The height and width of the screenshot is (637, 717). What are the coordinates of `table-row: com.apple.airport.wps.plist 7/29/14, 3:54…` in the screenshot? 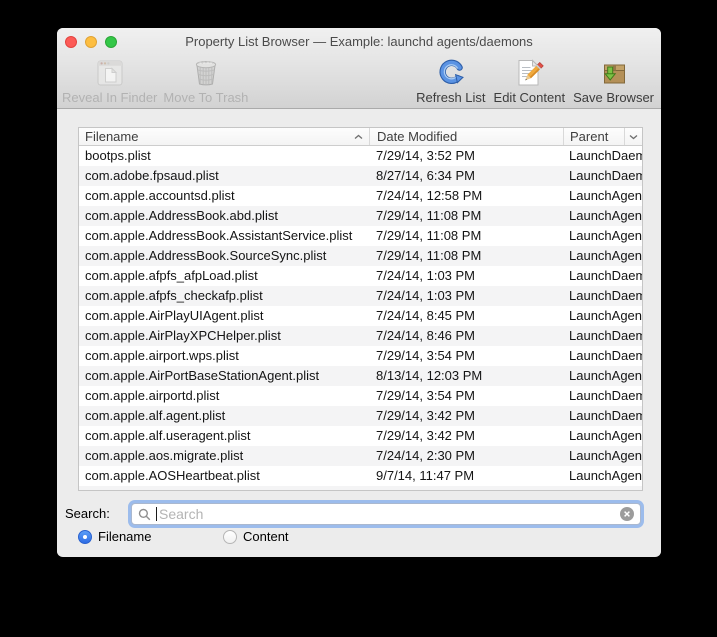 It's located at (360, 356).